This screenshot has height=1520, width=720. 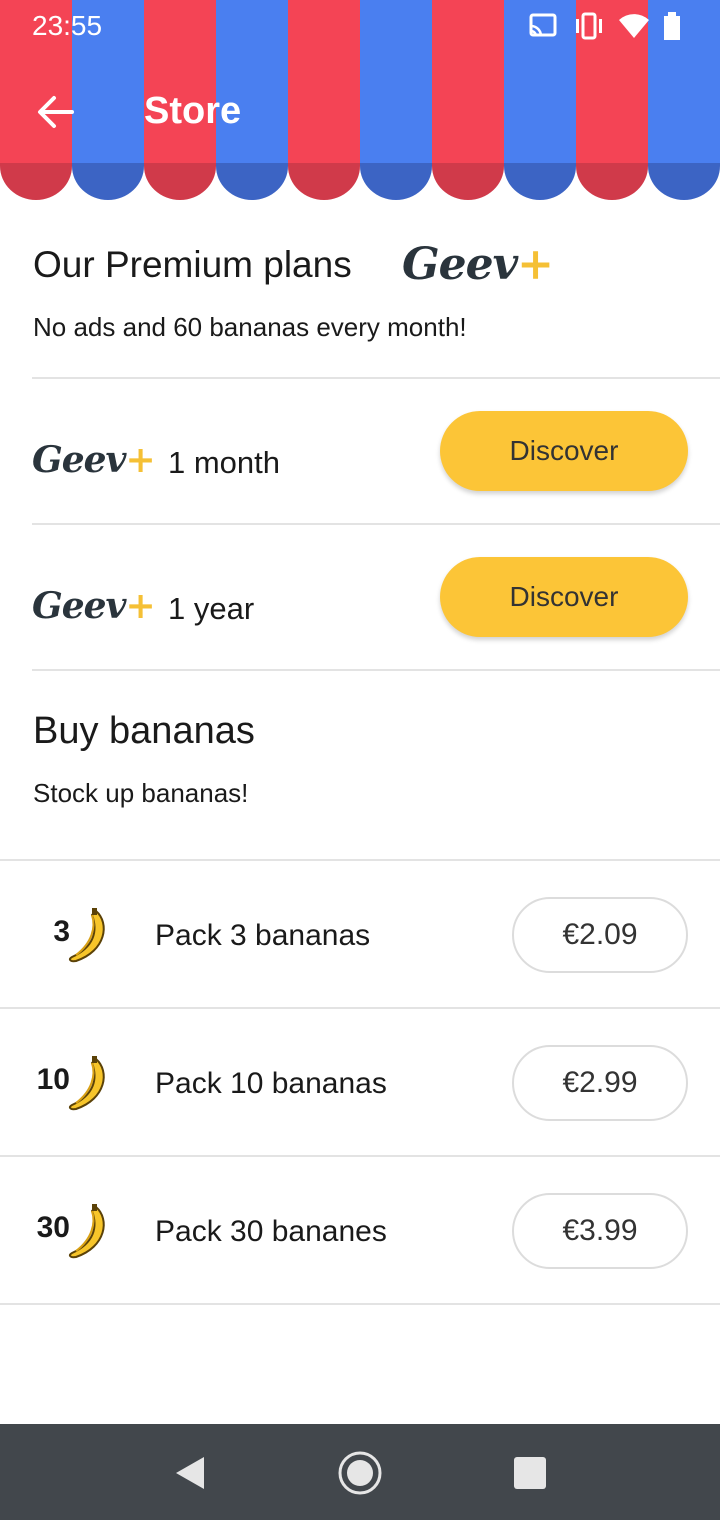 What do you see at coordinates (600, 1231) in the screenshot?
I see `price-button: €3.99` at bounding box center [600, 1231].